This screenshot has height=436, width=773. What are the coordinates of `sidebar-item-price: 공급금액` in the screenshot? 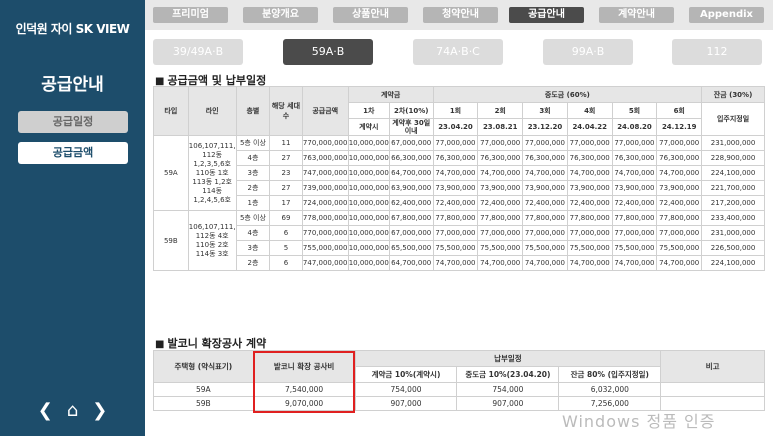 It's located at (73, 153).